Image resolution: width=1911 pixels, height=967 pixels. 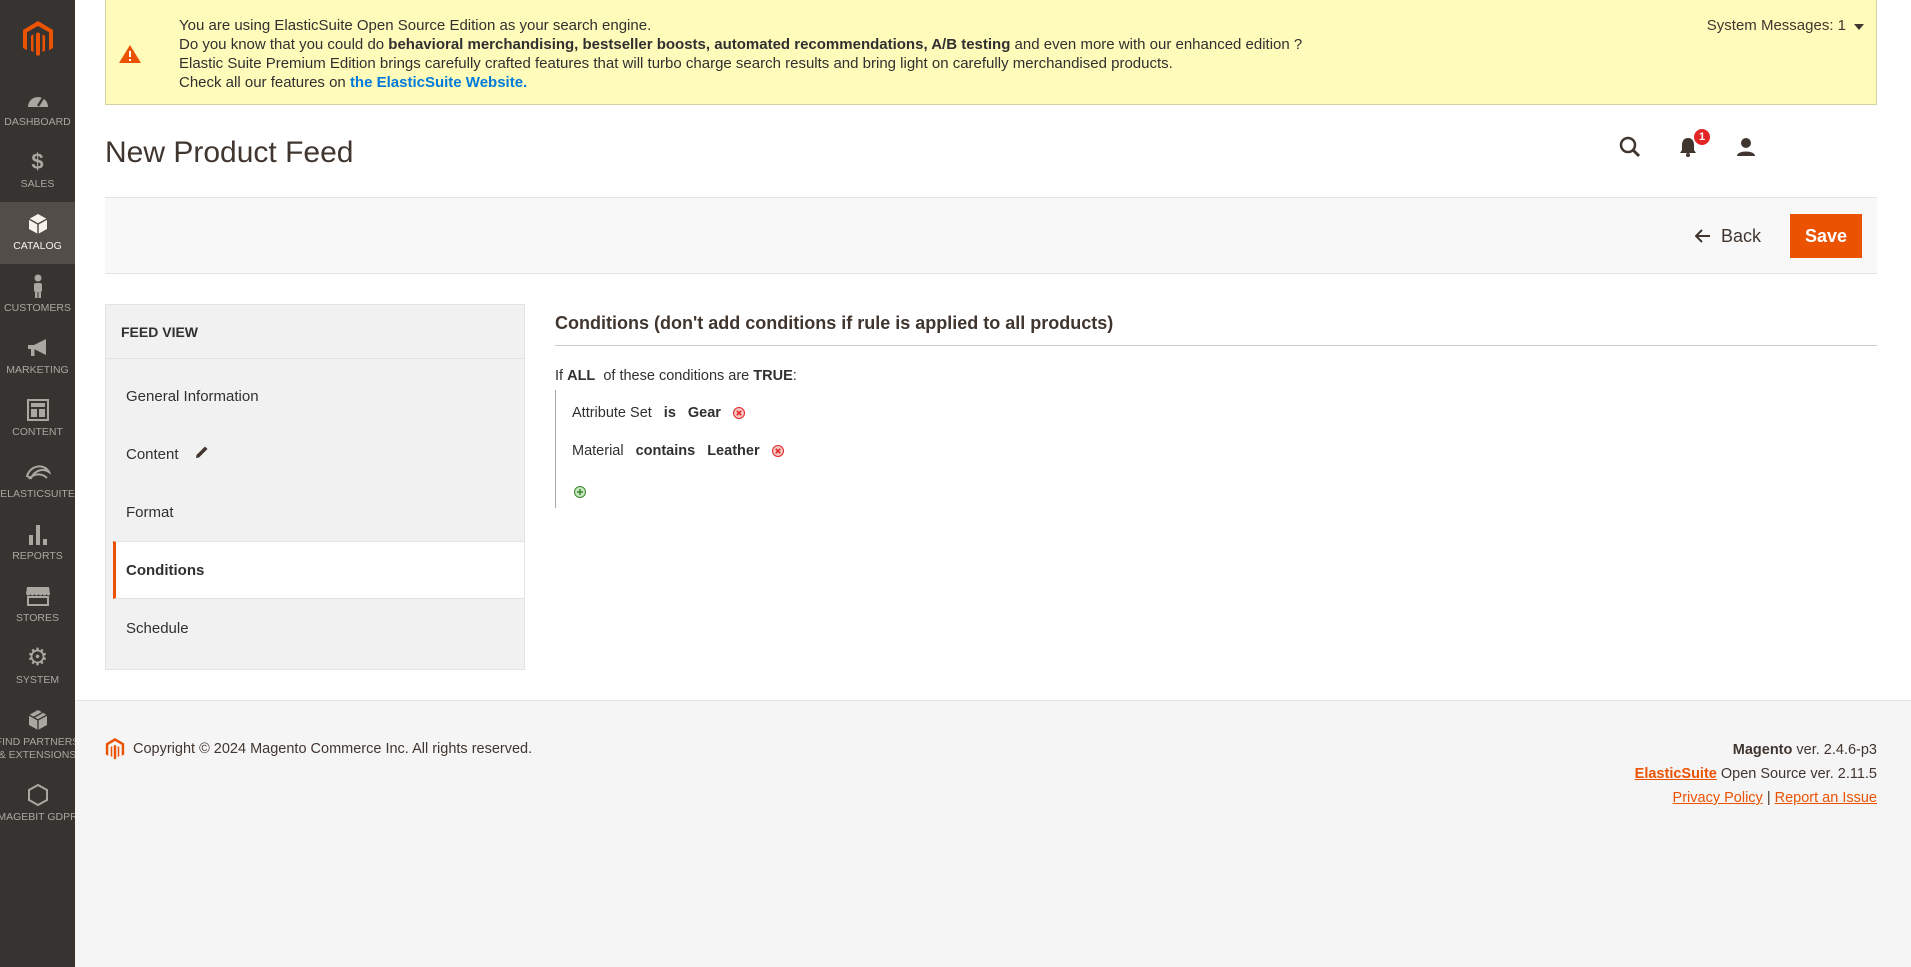 I want to click on sidebar-item-label: DASHBOARD, so click(x=37, y=121).